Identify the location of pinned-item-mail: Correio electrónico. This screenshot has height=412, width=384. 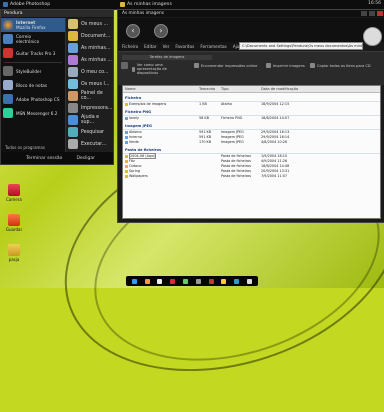
(33, 39).